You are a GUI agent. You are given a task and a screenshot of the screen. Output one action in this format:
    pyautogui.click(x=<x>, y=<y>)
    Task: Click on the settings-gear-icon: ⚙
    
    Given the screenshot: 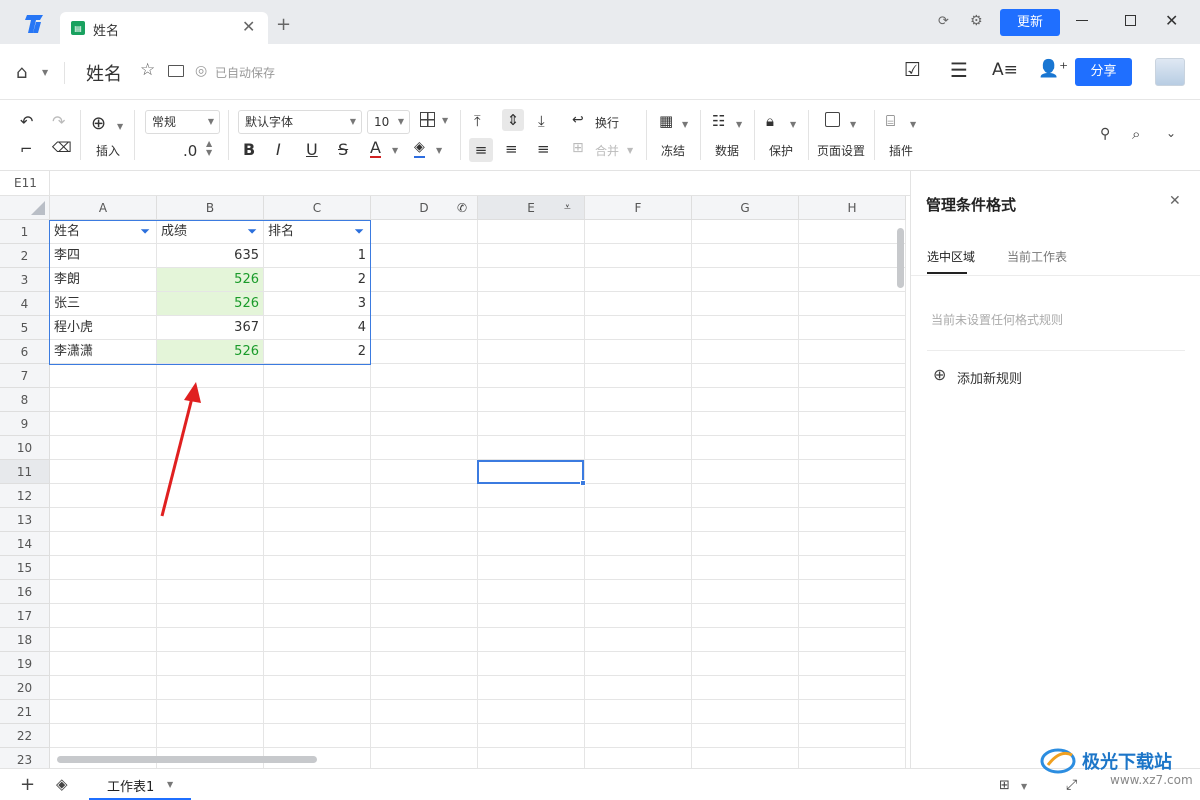 What is the action you would take?
    pyautogui.click(x=976, y=21)
    